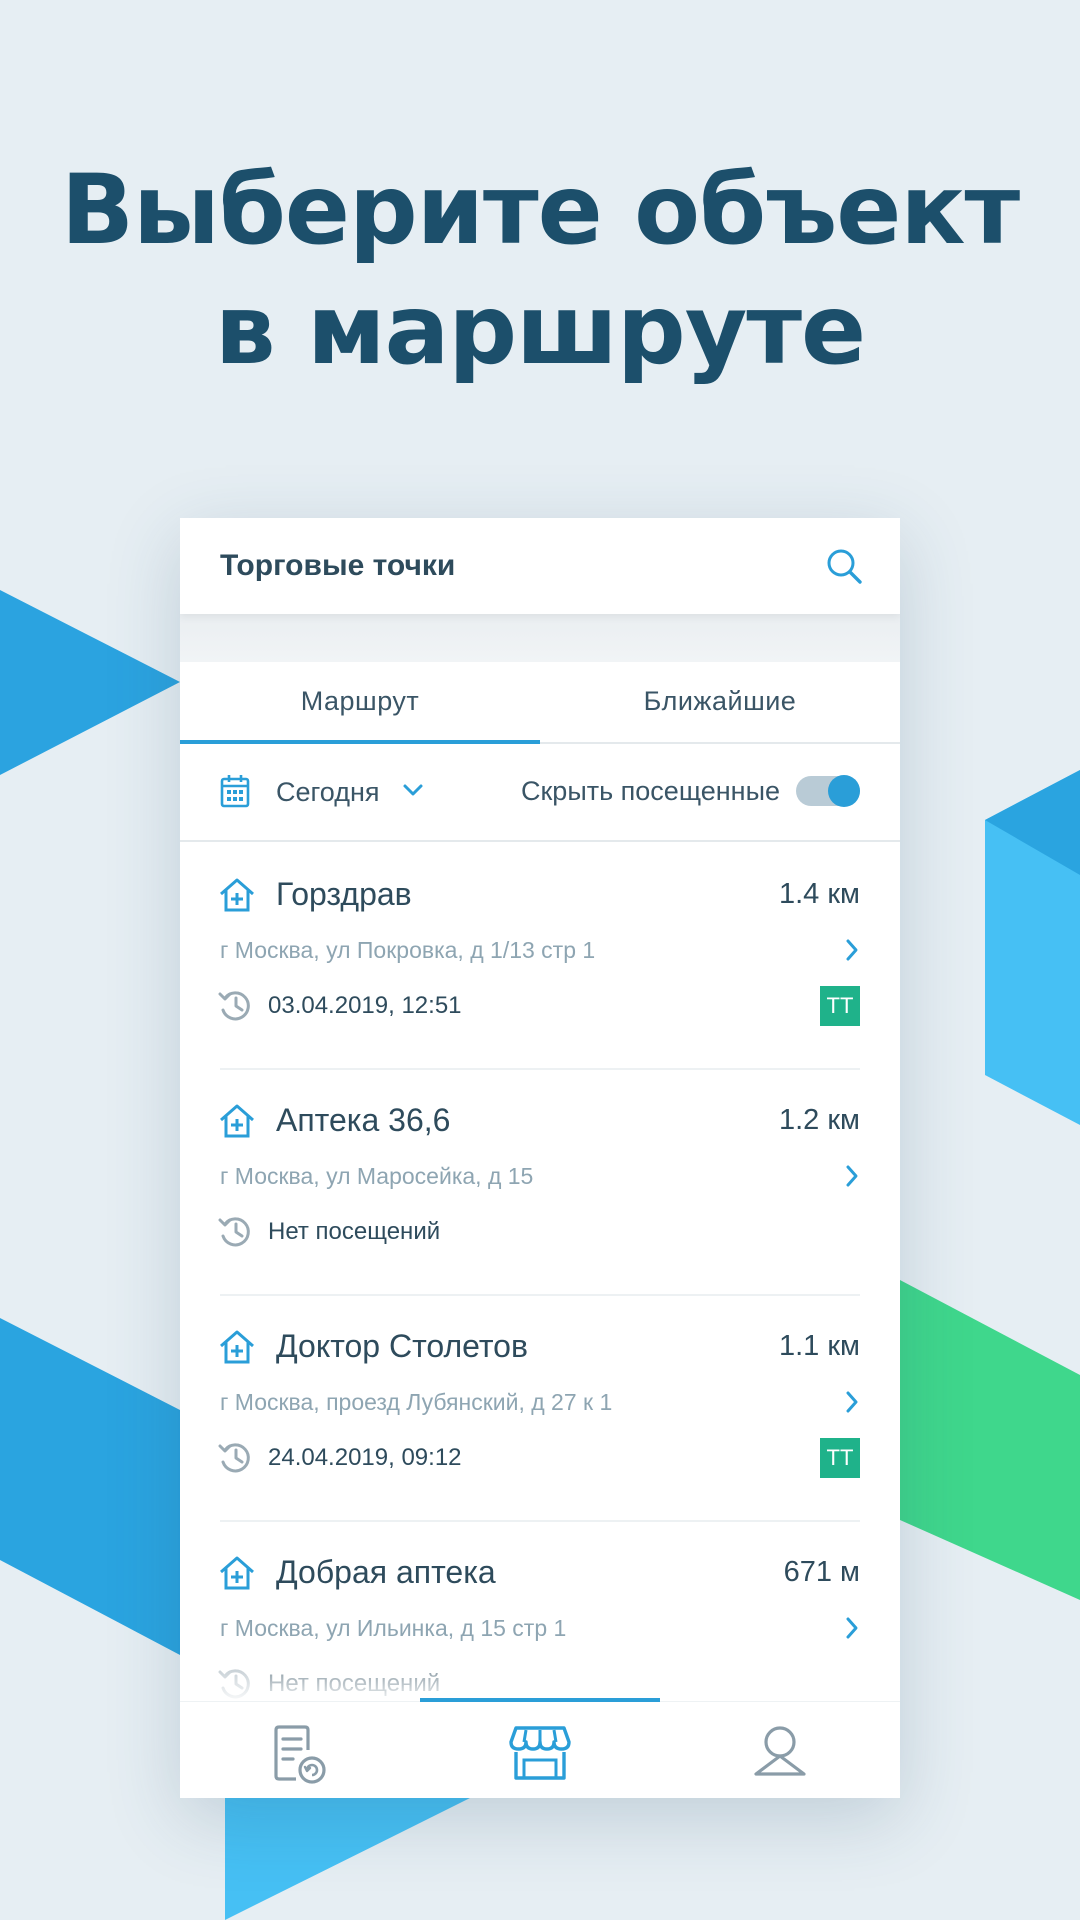 The height and width of the screenshot is (1920, 1080). Describe the element at coordinates (416, 1402) in the screenshot. I see `outlet-address: г Москва, проезд Лубянский, д 27 к 1` at that location.